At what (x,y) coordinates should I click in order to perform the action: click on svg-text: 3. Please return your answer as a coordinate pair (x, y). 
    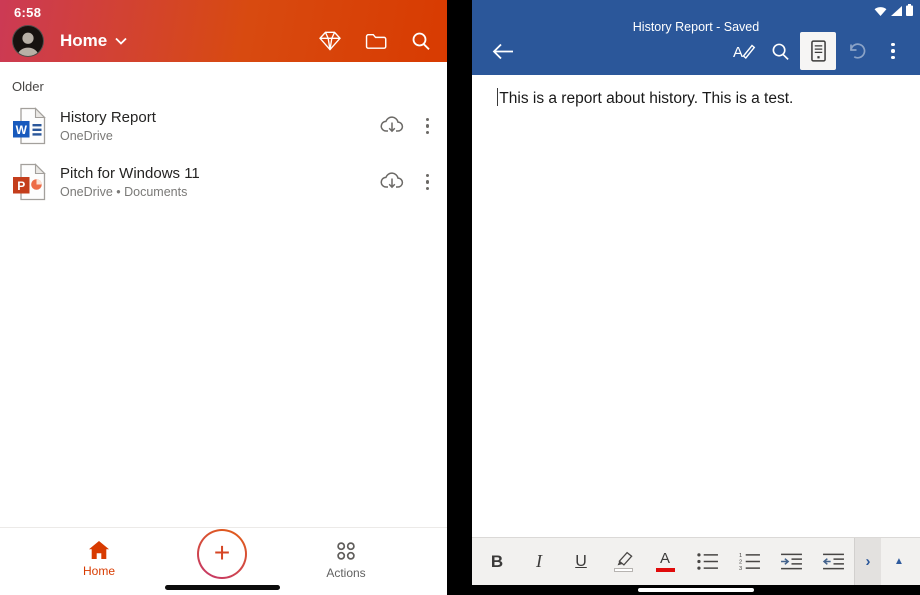
    Looking at the image, I should click on (740, 568).